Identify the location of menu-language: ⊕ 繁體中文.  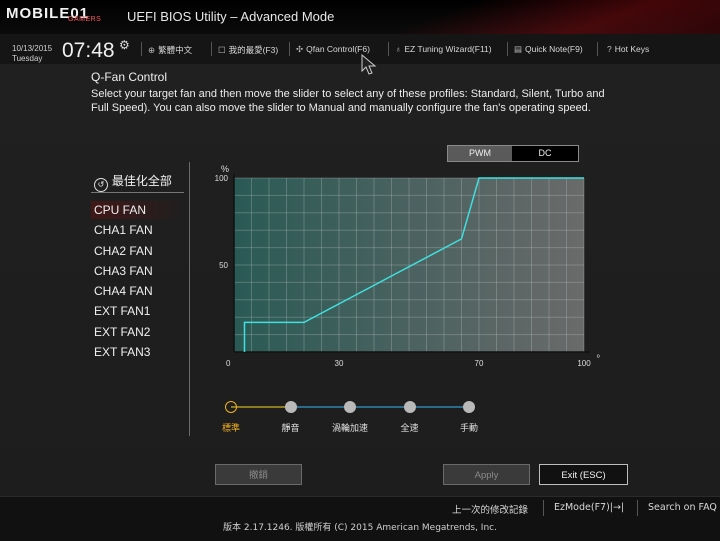
(170, 50).